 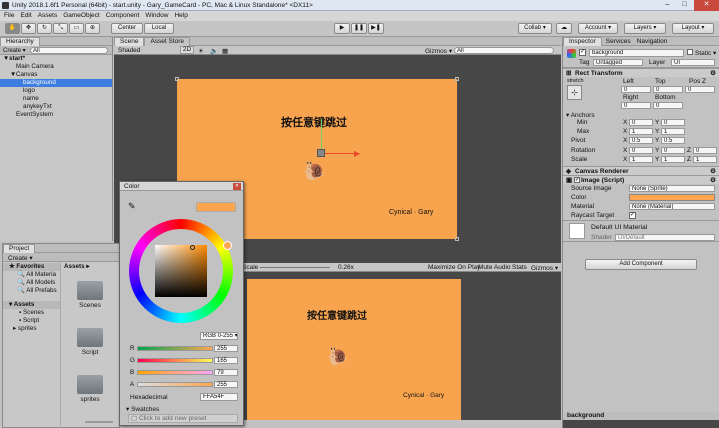 I want to click on maximize-button: □, so click(x=684, y=5).